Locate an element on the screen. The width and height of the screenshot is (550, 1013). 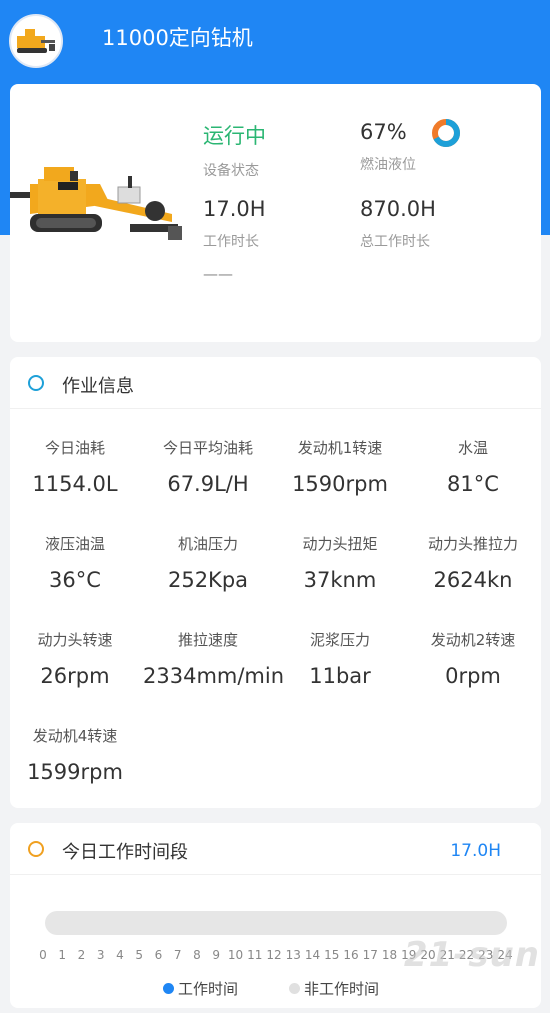
tick-label: 1 is located at coordinates (62, 955).